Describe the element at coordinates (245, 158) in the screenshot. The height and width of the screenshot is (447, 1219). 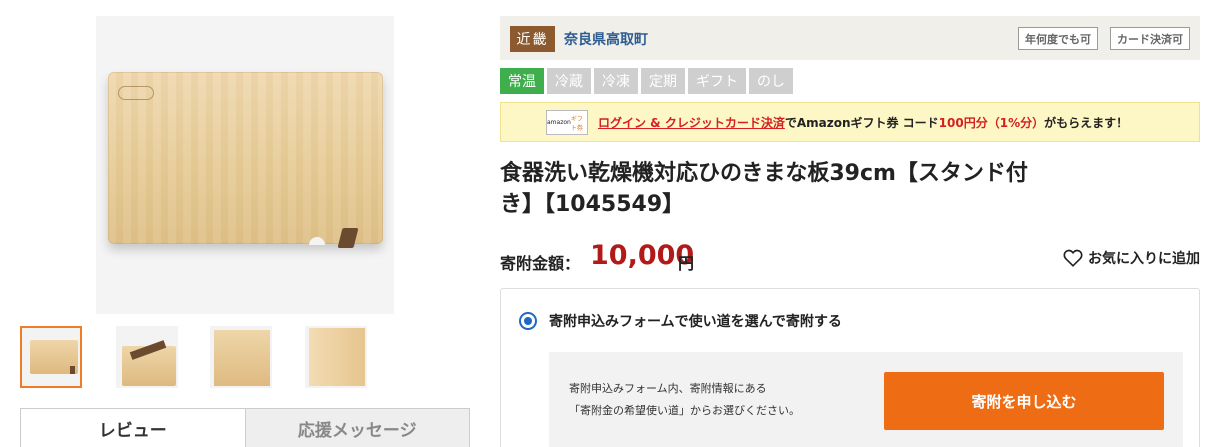
I see `cutting-board-image` at that location.